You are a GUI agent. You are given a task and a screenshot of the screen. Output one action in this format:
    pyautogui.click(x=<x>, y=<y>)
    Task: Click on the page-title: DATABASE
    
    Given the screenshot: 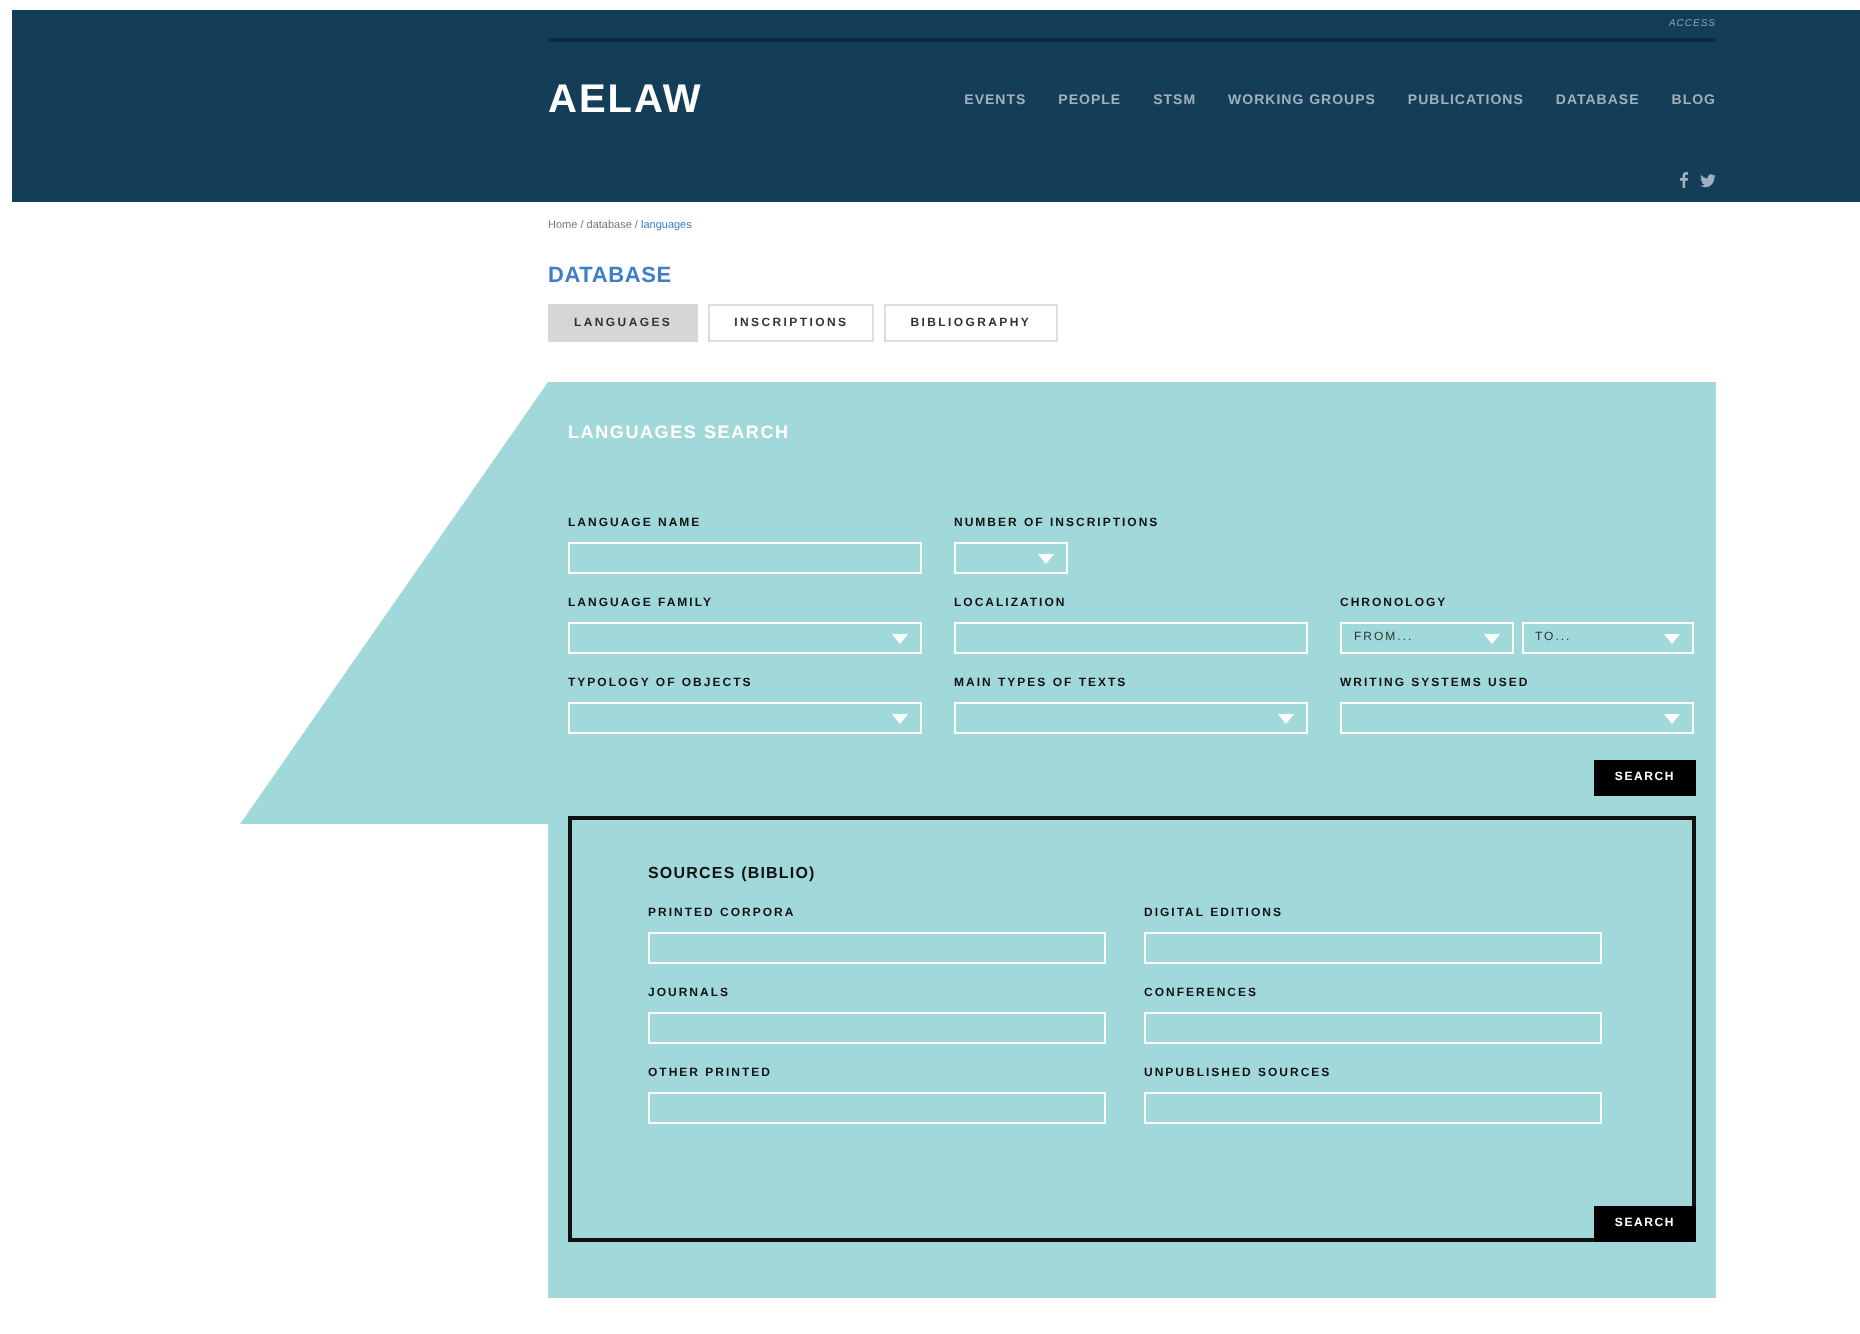 What is the action you would take?
    pyautogui.click(x=611, y=276)
    